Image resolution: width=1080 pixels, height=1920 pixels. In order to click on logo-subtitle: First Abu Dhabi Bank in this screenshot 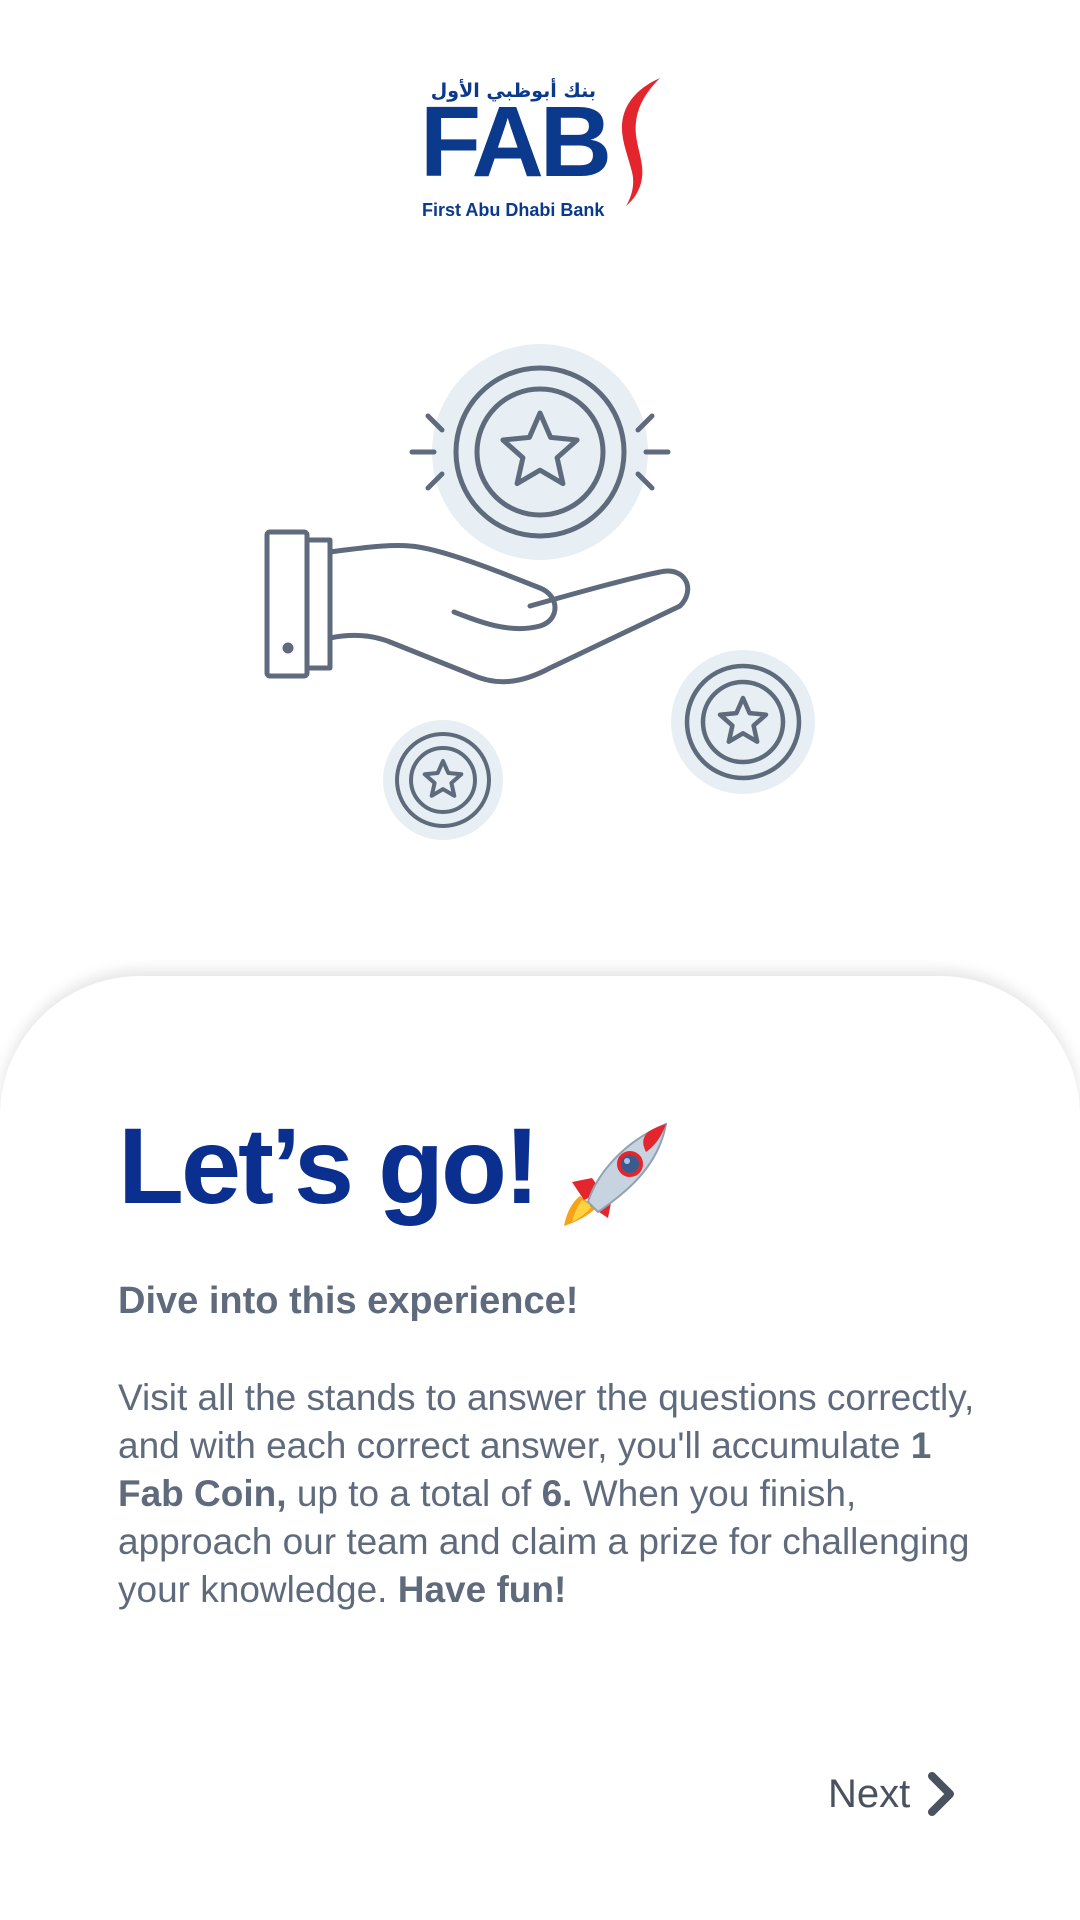, I will do `click(513, 210)`.